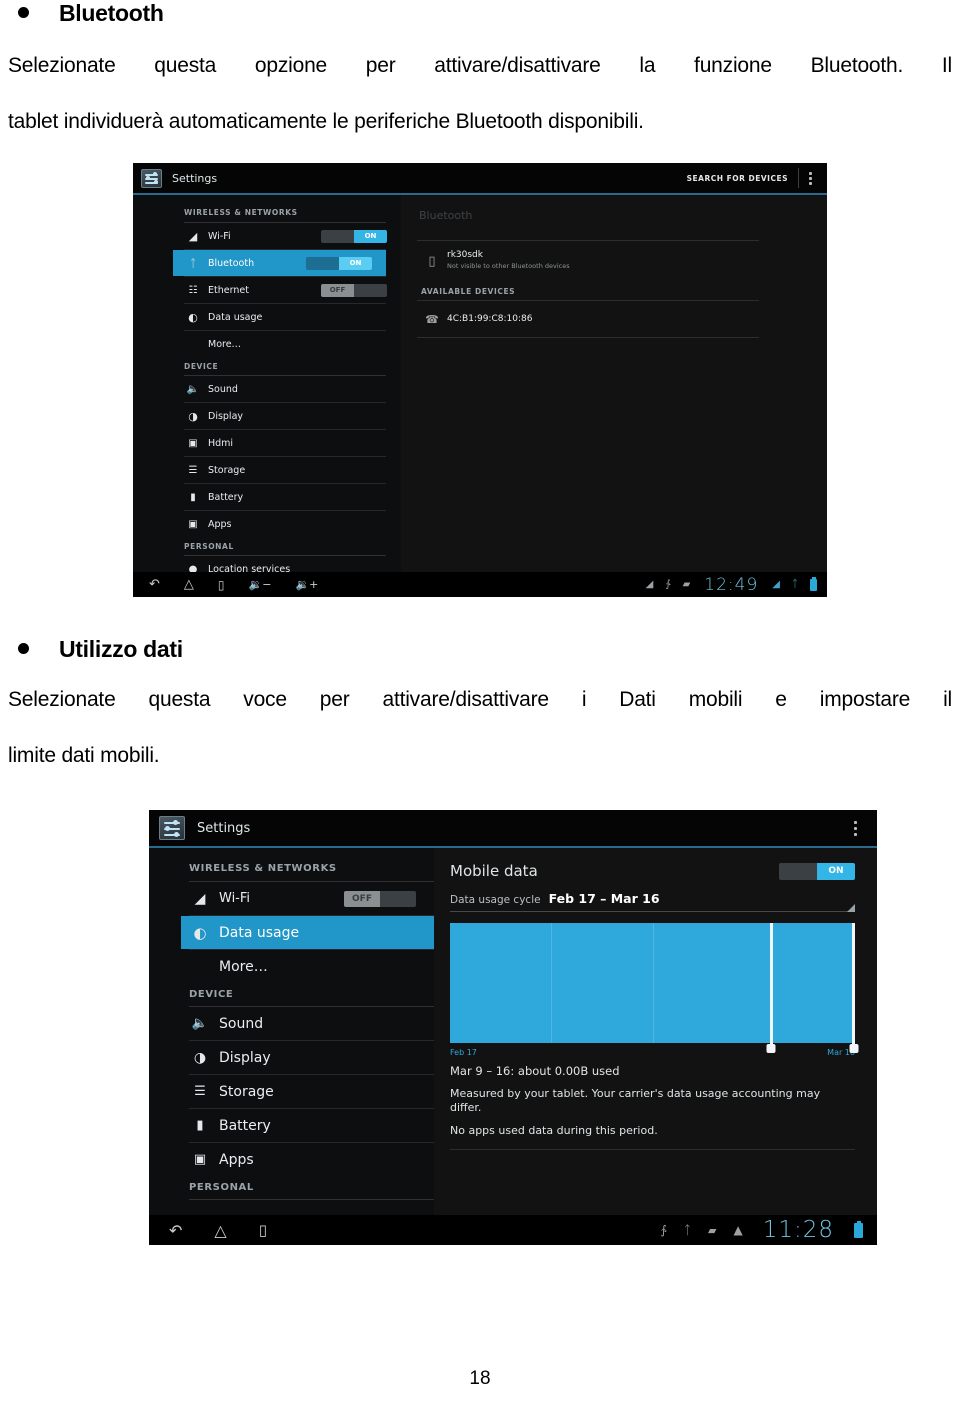 The image size is (960, 1411). Describe the element at coordinates (480, 179) in the screenshot. I see `action-bar: Settings SEARCH FOR DEVICES` at that location.